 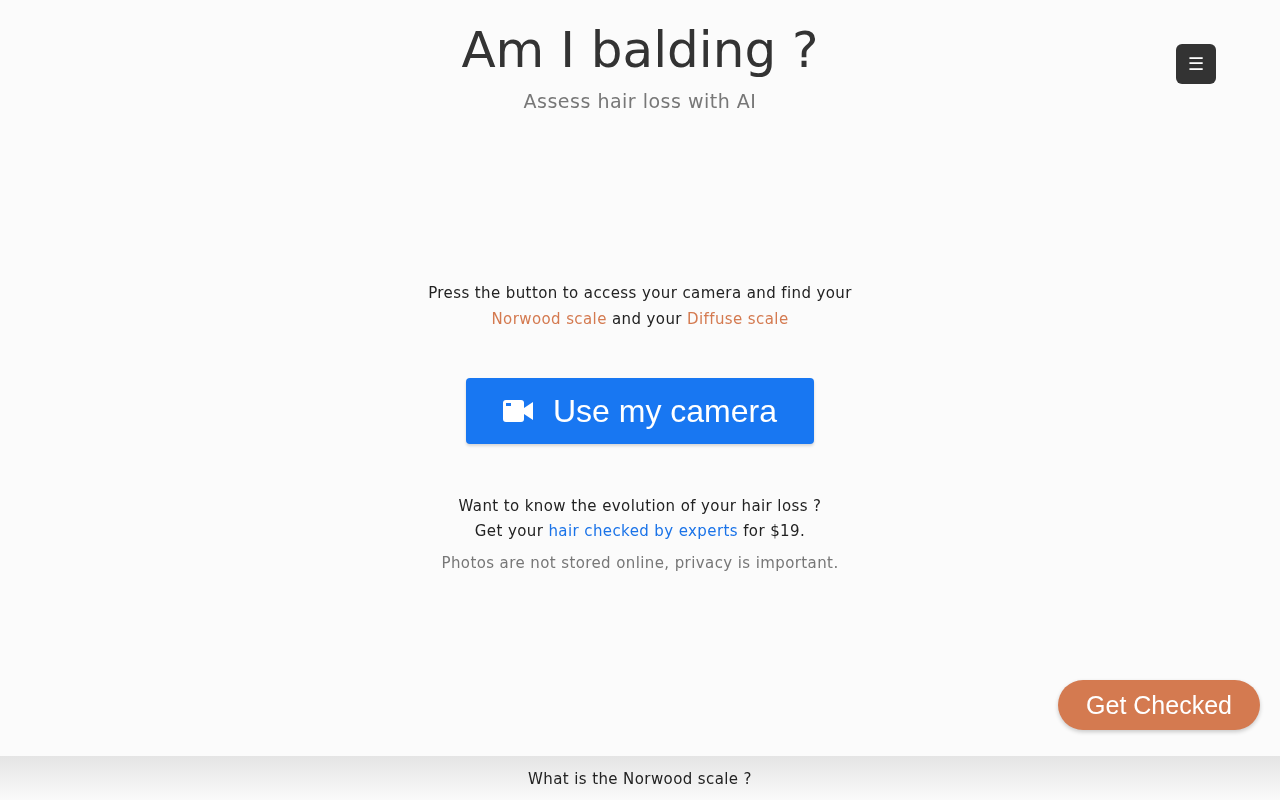 What do you see at coordinates (640, 779) in the screenshot?
I see `footer-link: What is the Norwood scale ?` at bounding box center [640, 779].